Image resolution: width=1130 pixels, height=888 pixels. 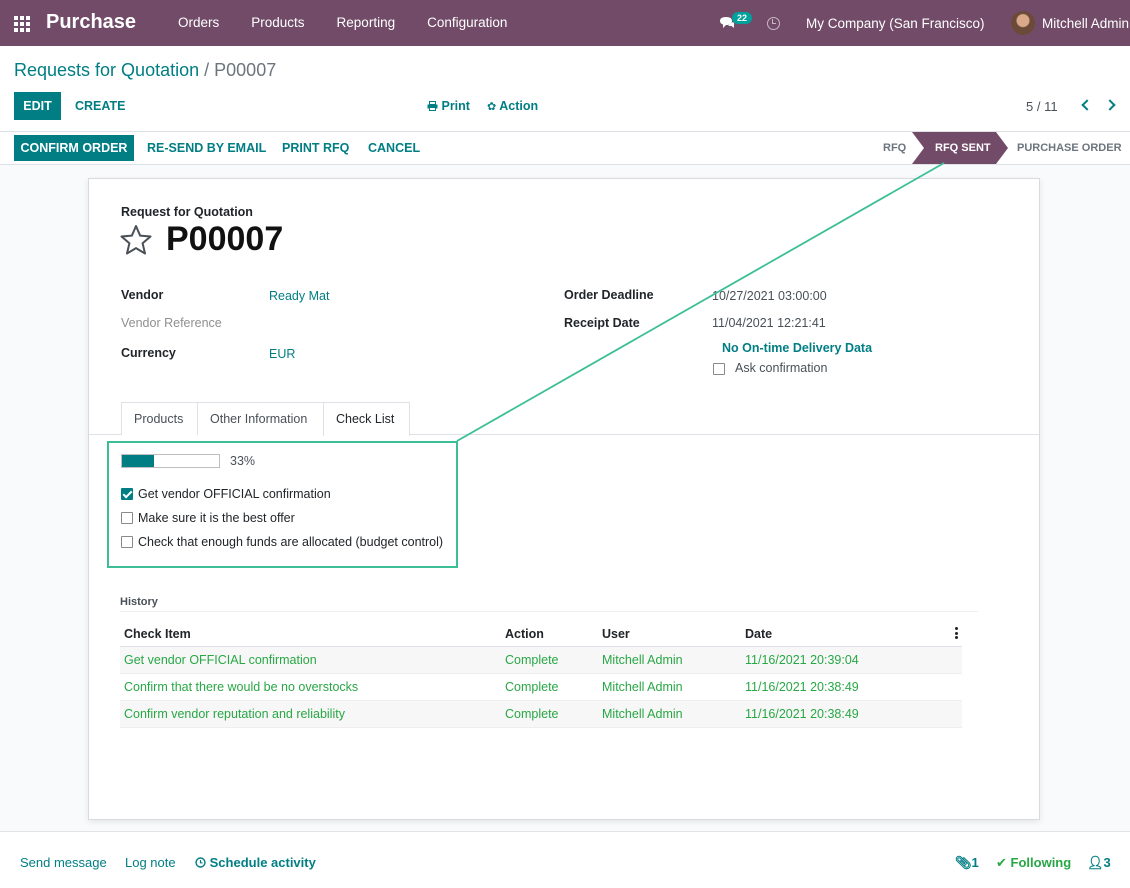 I want to click on apps-grid-icon, so click(x=22, y=24).